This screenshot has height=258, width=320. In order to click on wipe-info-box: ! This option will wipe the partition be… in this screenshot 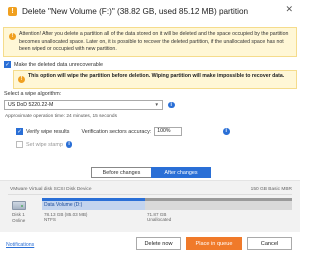, I will do `click(155, 79)`.